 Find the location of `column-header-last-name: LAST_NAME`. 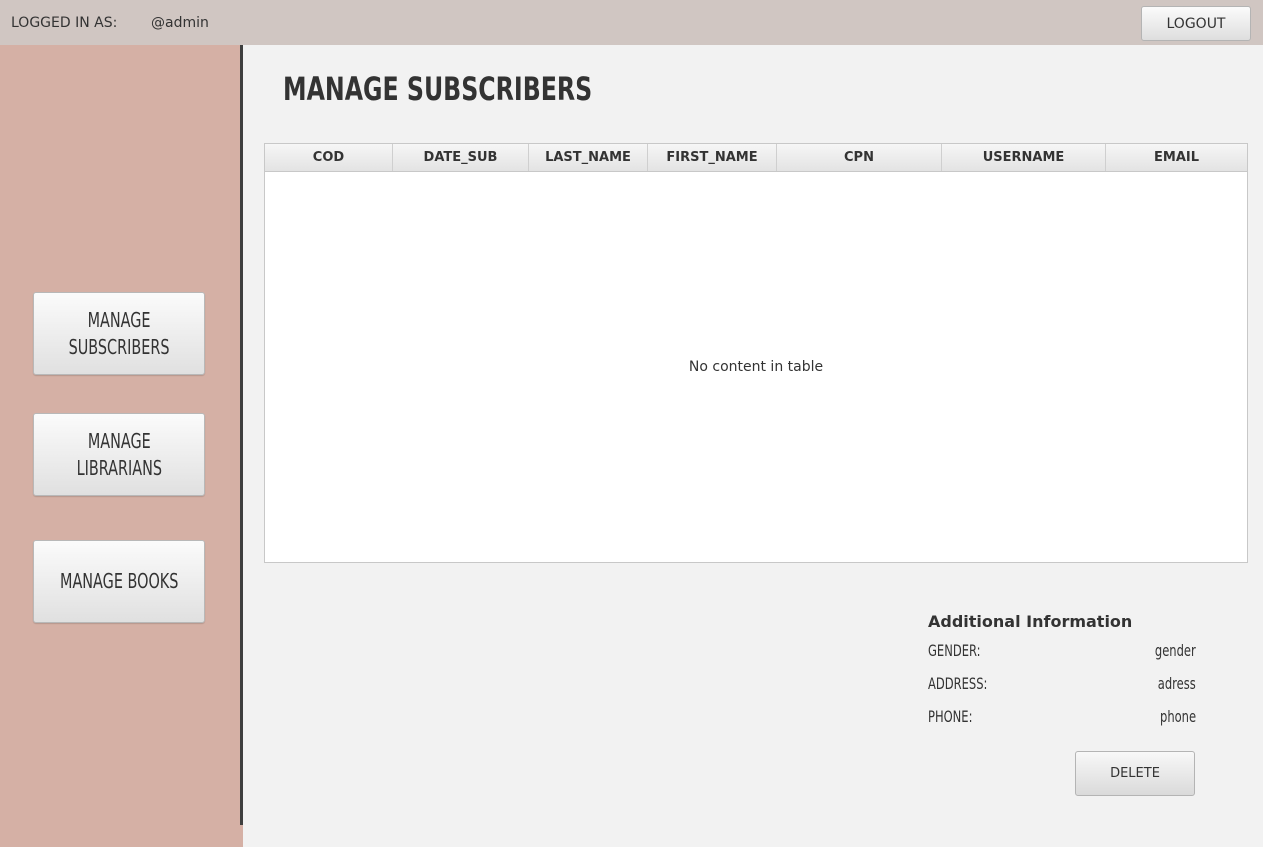

column-header-last-name: LAST_NAME is located at coordinates (588, 157).